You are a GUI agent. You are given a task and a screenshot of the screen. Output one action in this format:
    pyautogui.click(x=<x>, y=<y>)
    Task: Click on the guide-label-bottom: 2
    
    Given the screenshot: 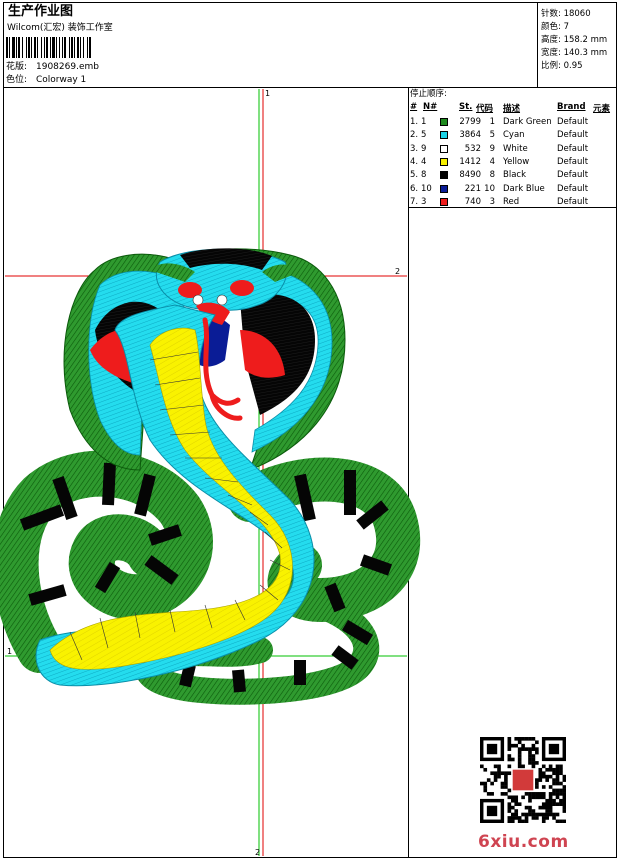 What is the action you would take?
    pyautogui.click(x=257, y=852)
    